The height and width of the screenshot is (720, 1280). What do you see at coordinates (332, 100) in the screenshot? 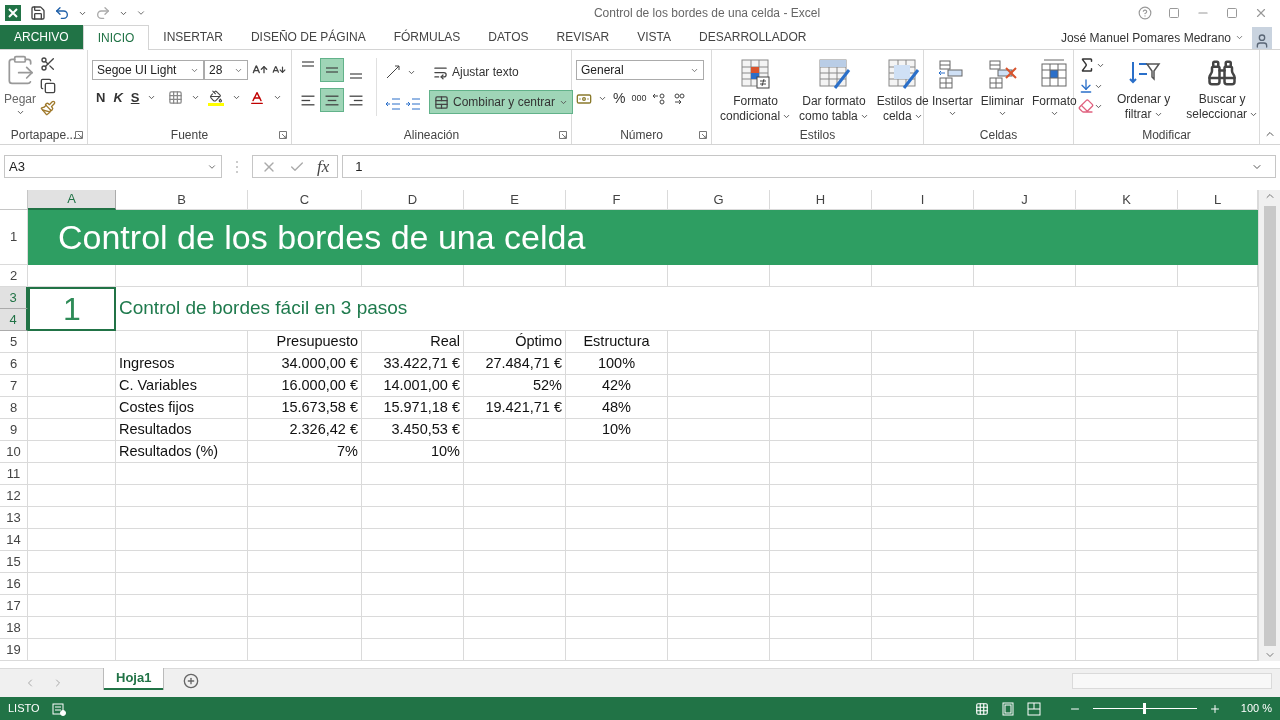
I see `center-button` at bounding box center [332, 100].